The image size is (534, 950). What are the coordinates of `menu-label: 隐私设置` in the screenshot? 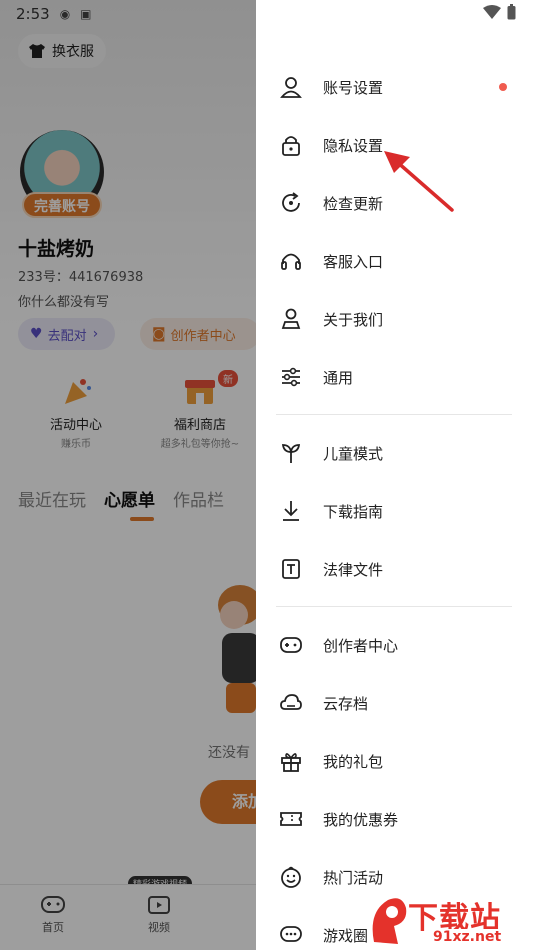 It's located at (353, 145).